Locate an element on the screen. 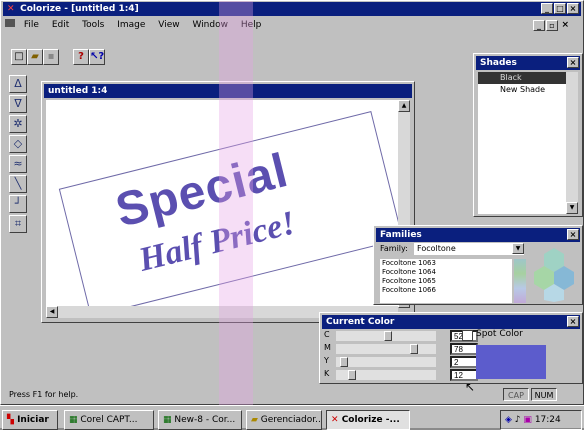 Image resolution: width=584 pixels, height=430 pixels. shade-item-black: Black is located at coordinates (523, 78).